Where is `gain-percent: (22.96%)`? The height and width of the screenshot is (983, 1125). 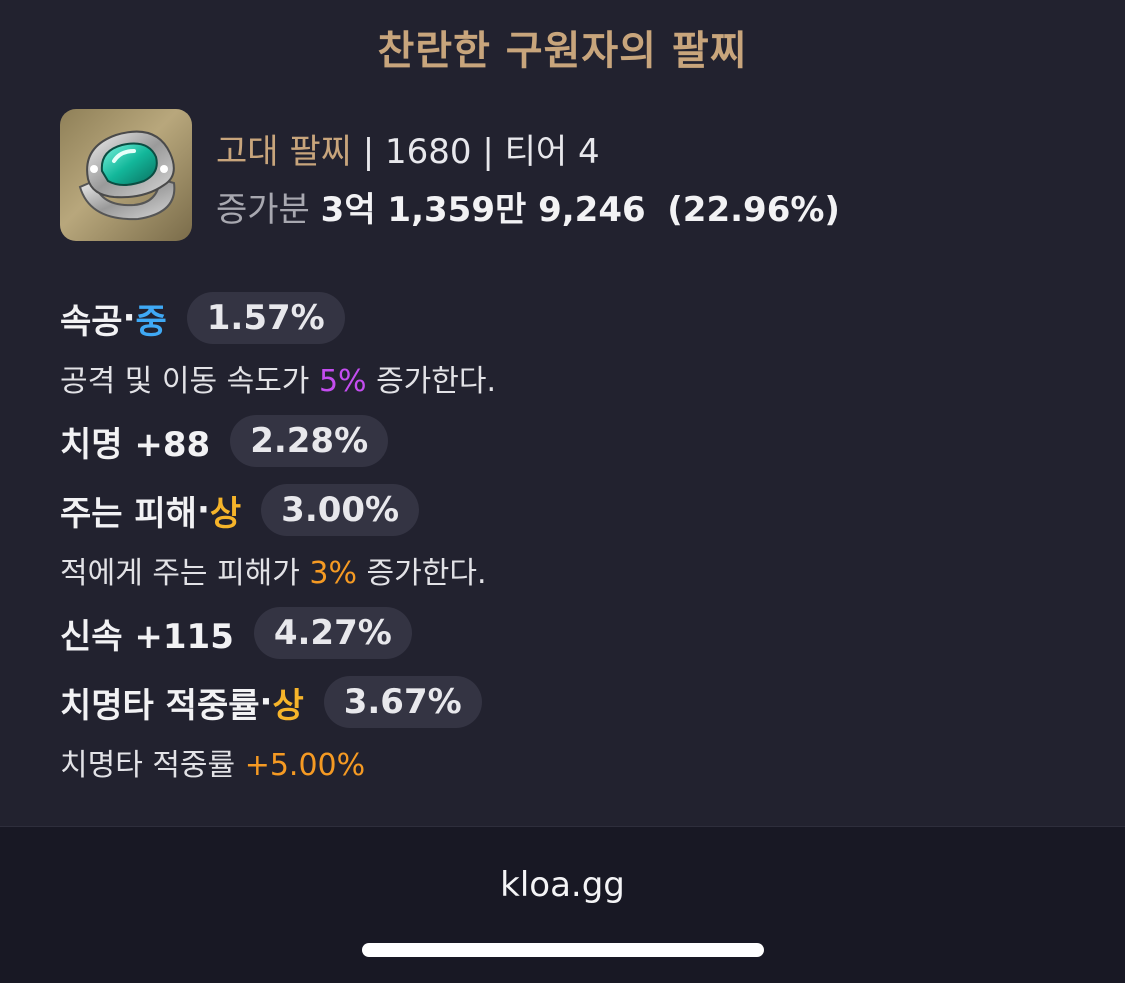
gain-percent: (22.96%) is located at coordinates (753, 210).